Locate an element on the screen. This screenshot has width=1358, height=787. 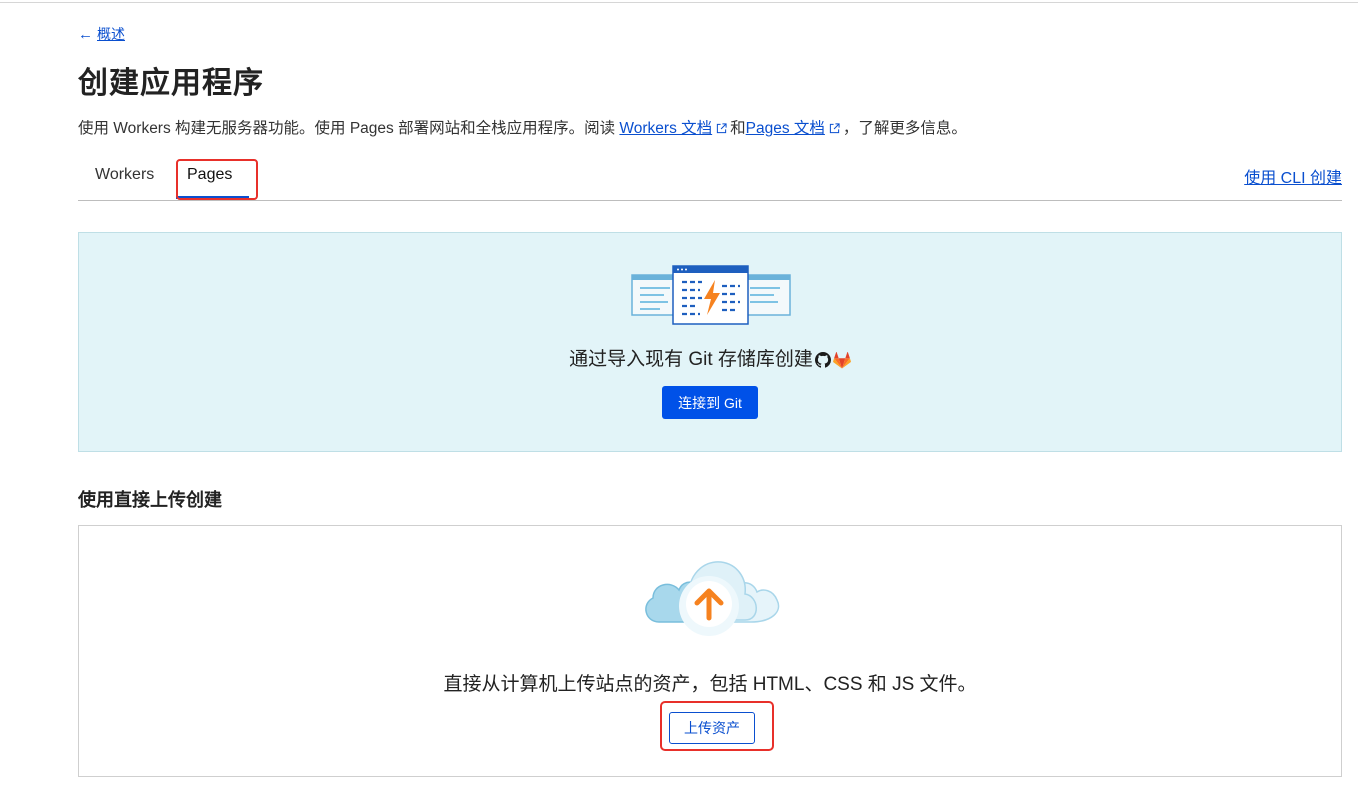
top-divider is located at coordinates (679, 2).